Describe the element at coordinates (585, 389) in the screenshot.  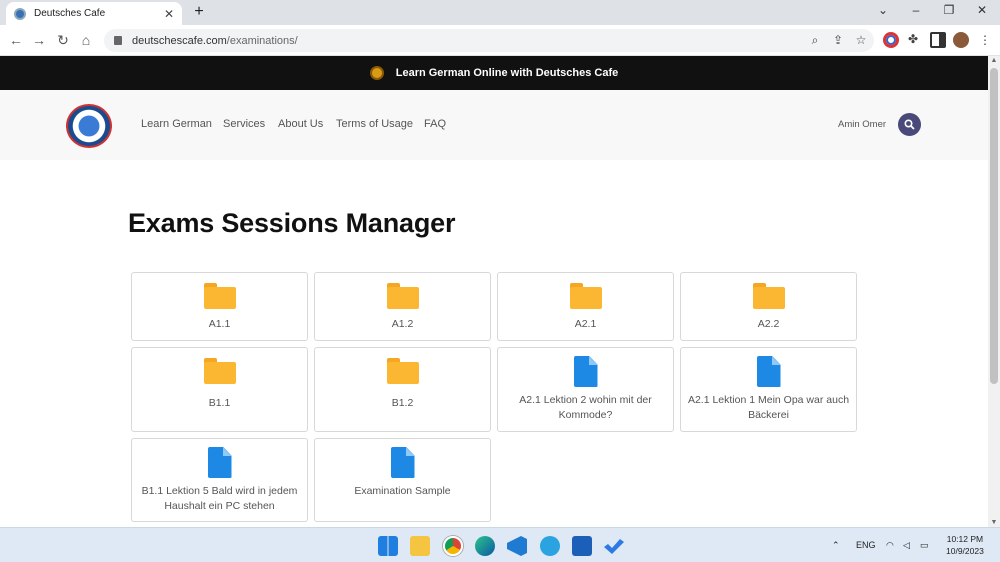
I see `file-card-a2-1-lektion-2: A2.1 Lektion 2 wohin mit der Kommode?` at that location.